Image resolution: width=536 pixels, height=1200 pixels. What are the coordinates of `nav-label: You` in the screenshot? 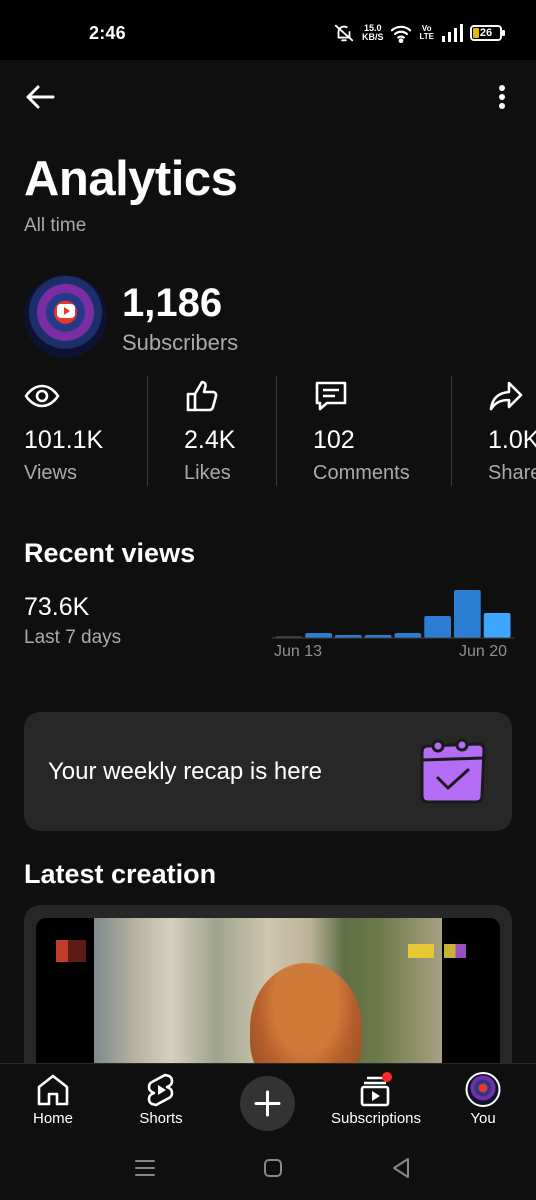 It's located at (483, 1118).